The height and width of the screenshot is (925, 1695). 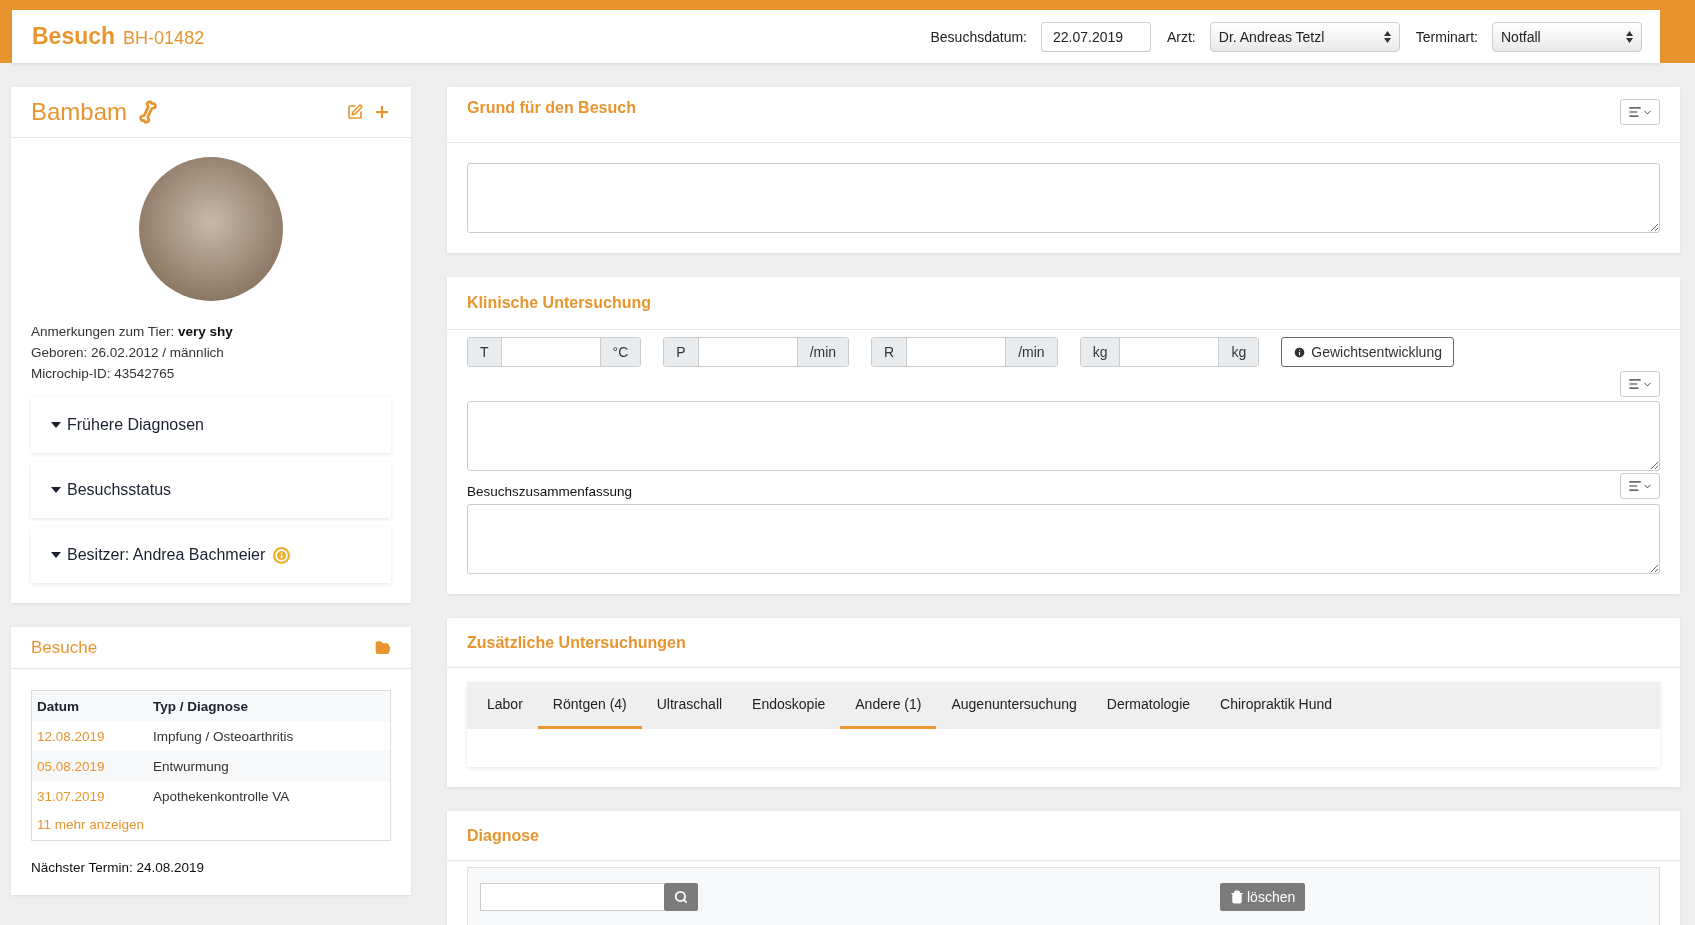 I want to click on diagnosis-search-field, so click(x=572, y=897).